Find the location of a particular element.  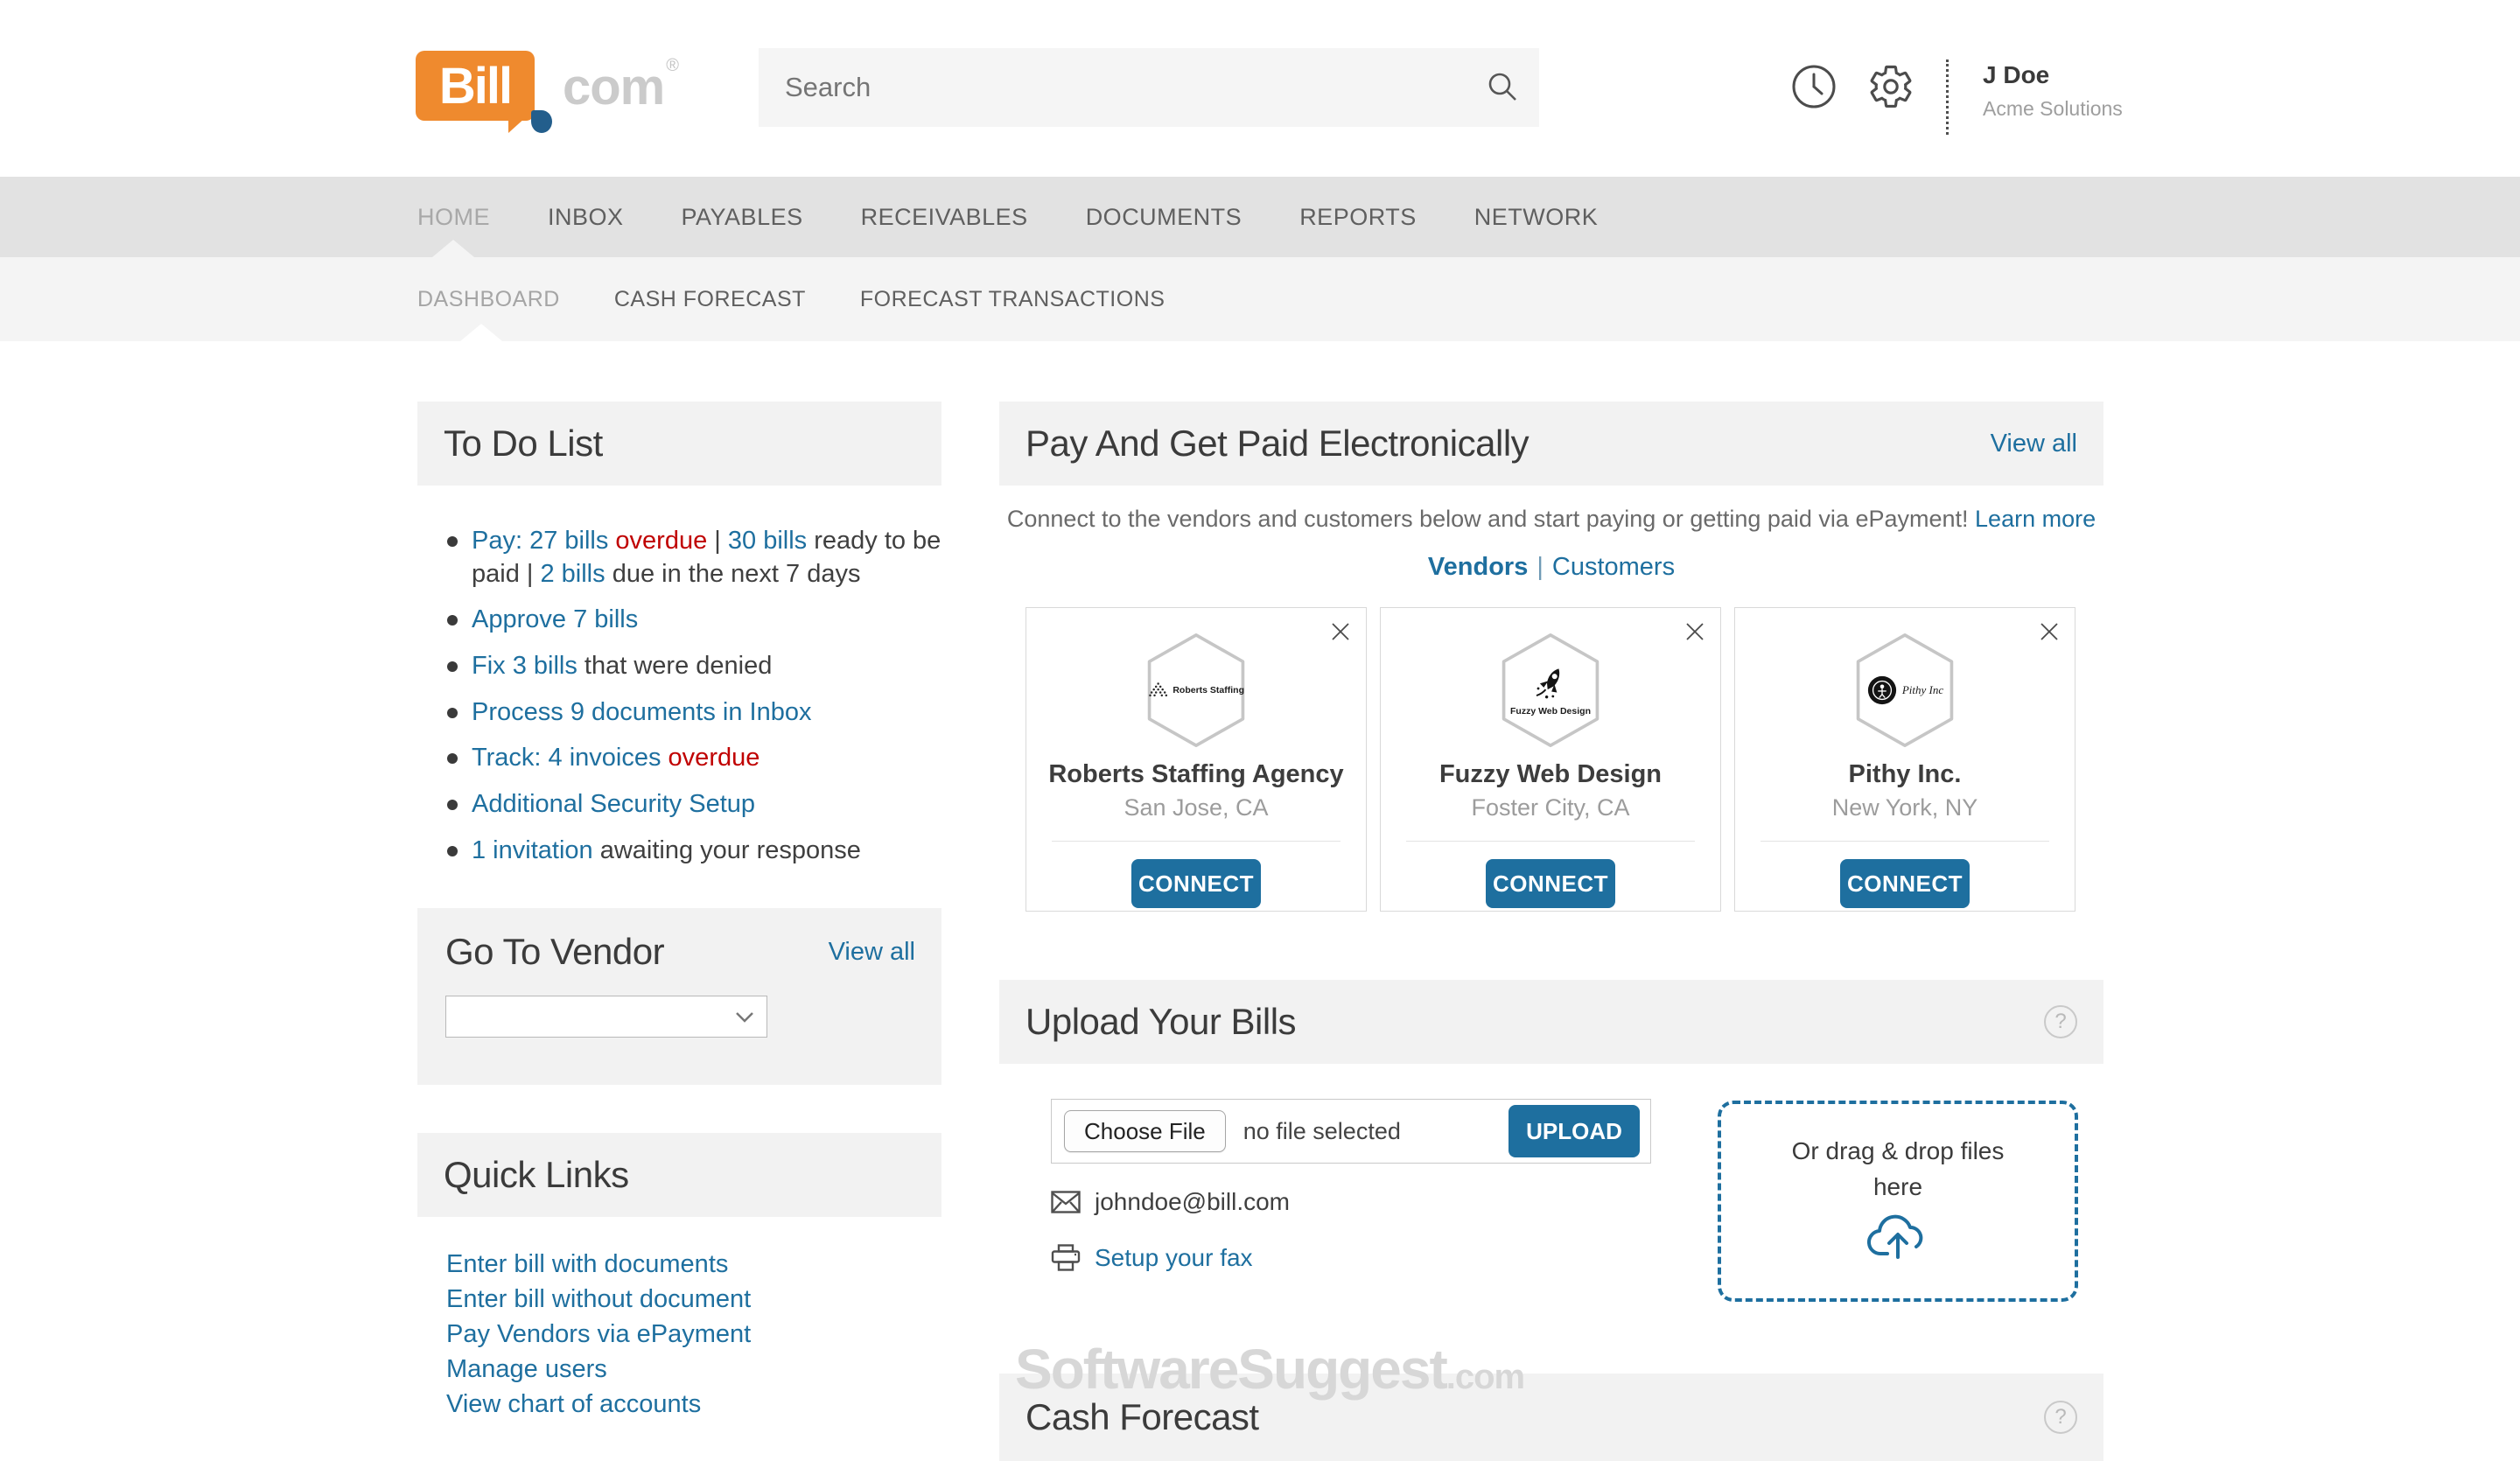

nav-item-payables: PAYABLES is located at coordinates (742, 217).